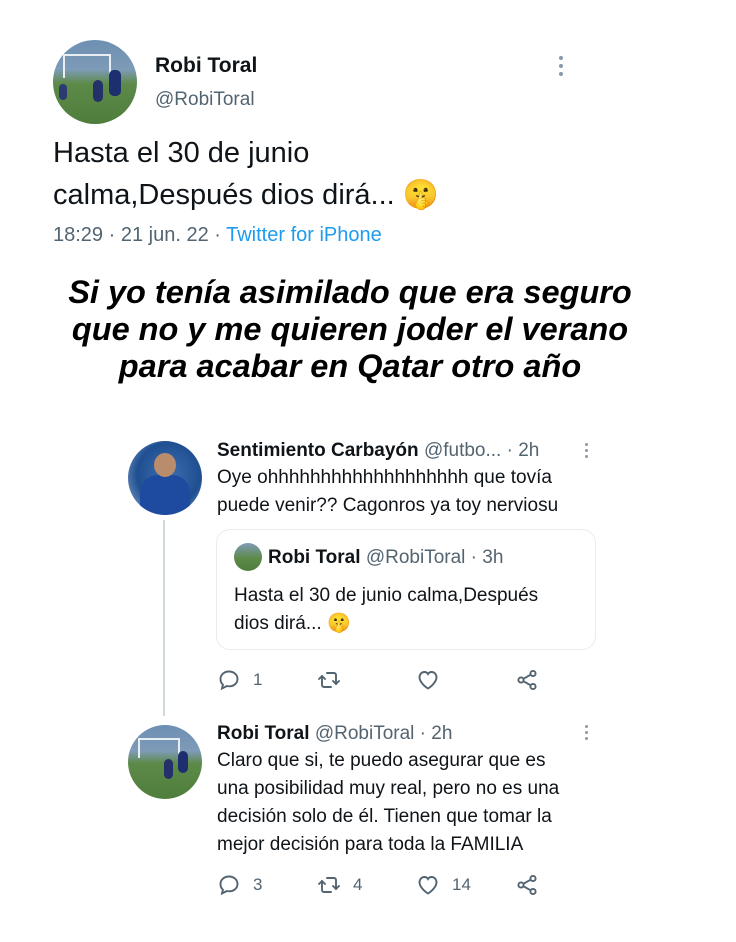 Image resolution: width=736 pixels, height=942 pixels. What do you see at coordinates (258, 884) in the screenshot?
I see `reply-count: 3` at bounding box center [258, 884].